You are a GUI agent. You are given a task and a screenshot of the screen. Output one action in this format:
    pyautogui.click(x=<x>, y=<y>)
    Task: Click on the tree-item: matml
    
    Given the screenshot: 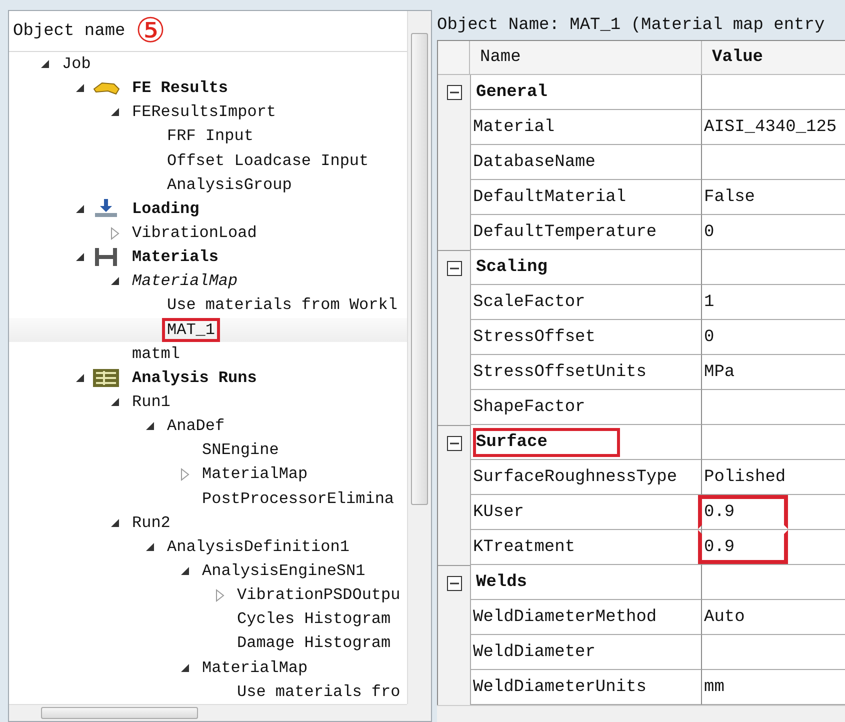 What is the action you would take?
    pyautogui.click(x=156, y=354)
    